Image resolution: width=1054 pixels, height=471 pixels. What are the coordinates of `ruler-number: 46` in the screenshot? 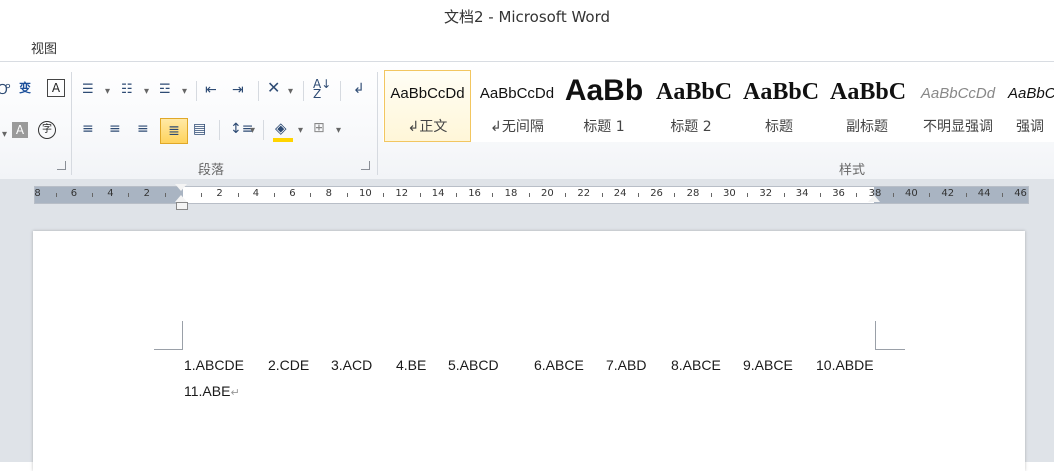 It's located at (1020, 193).